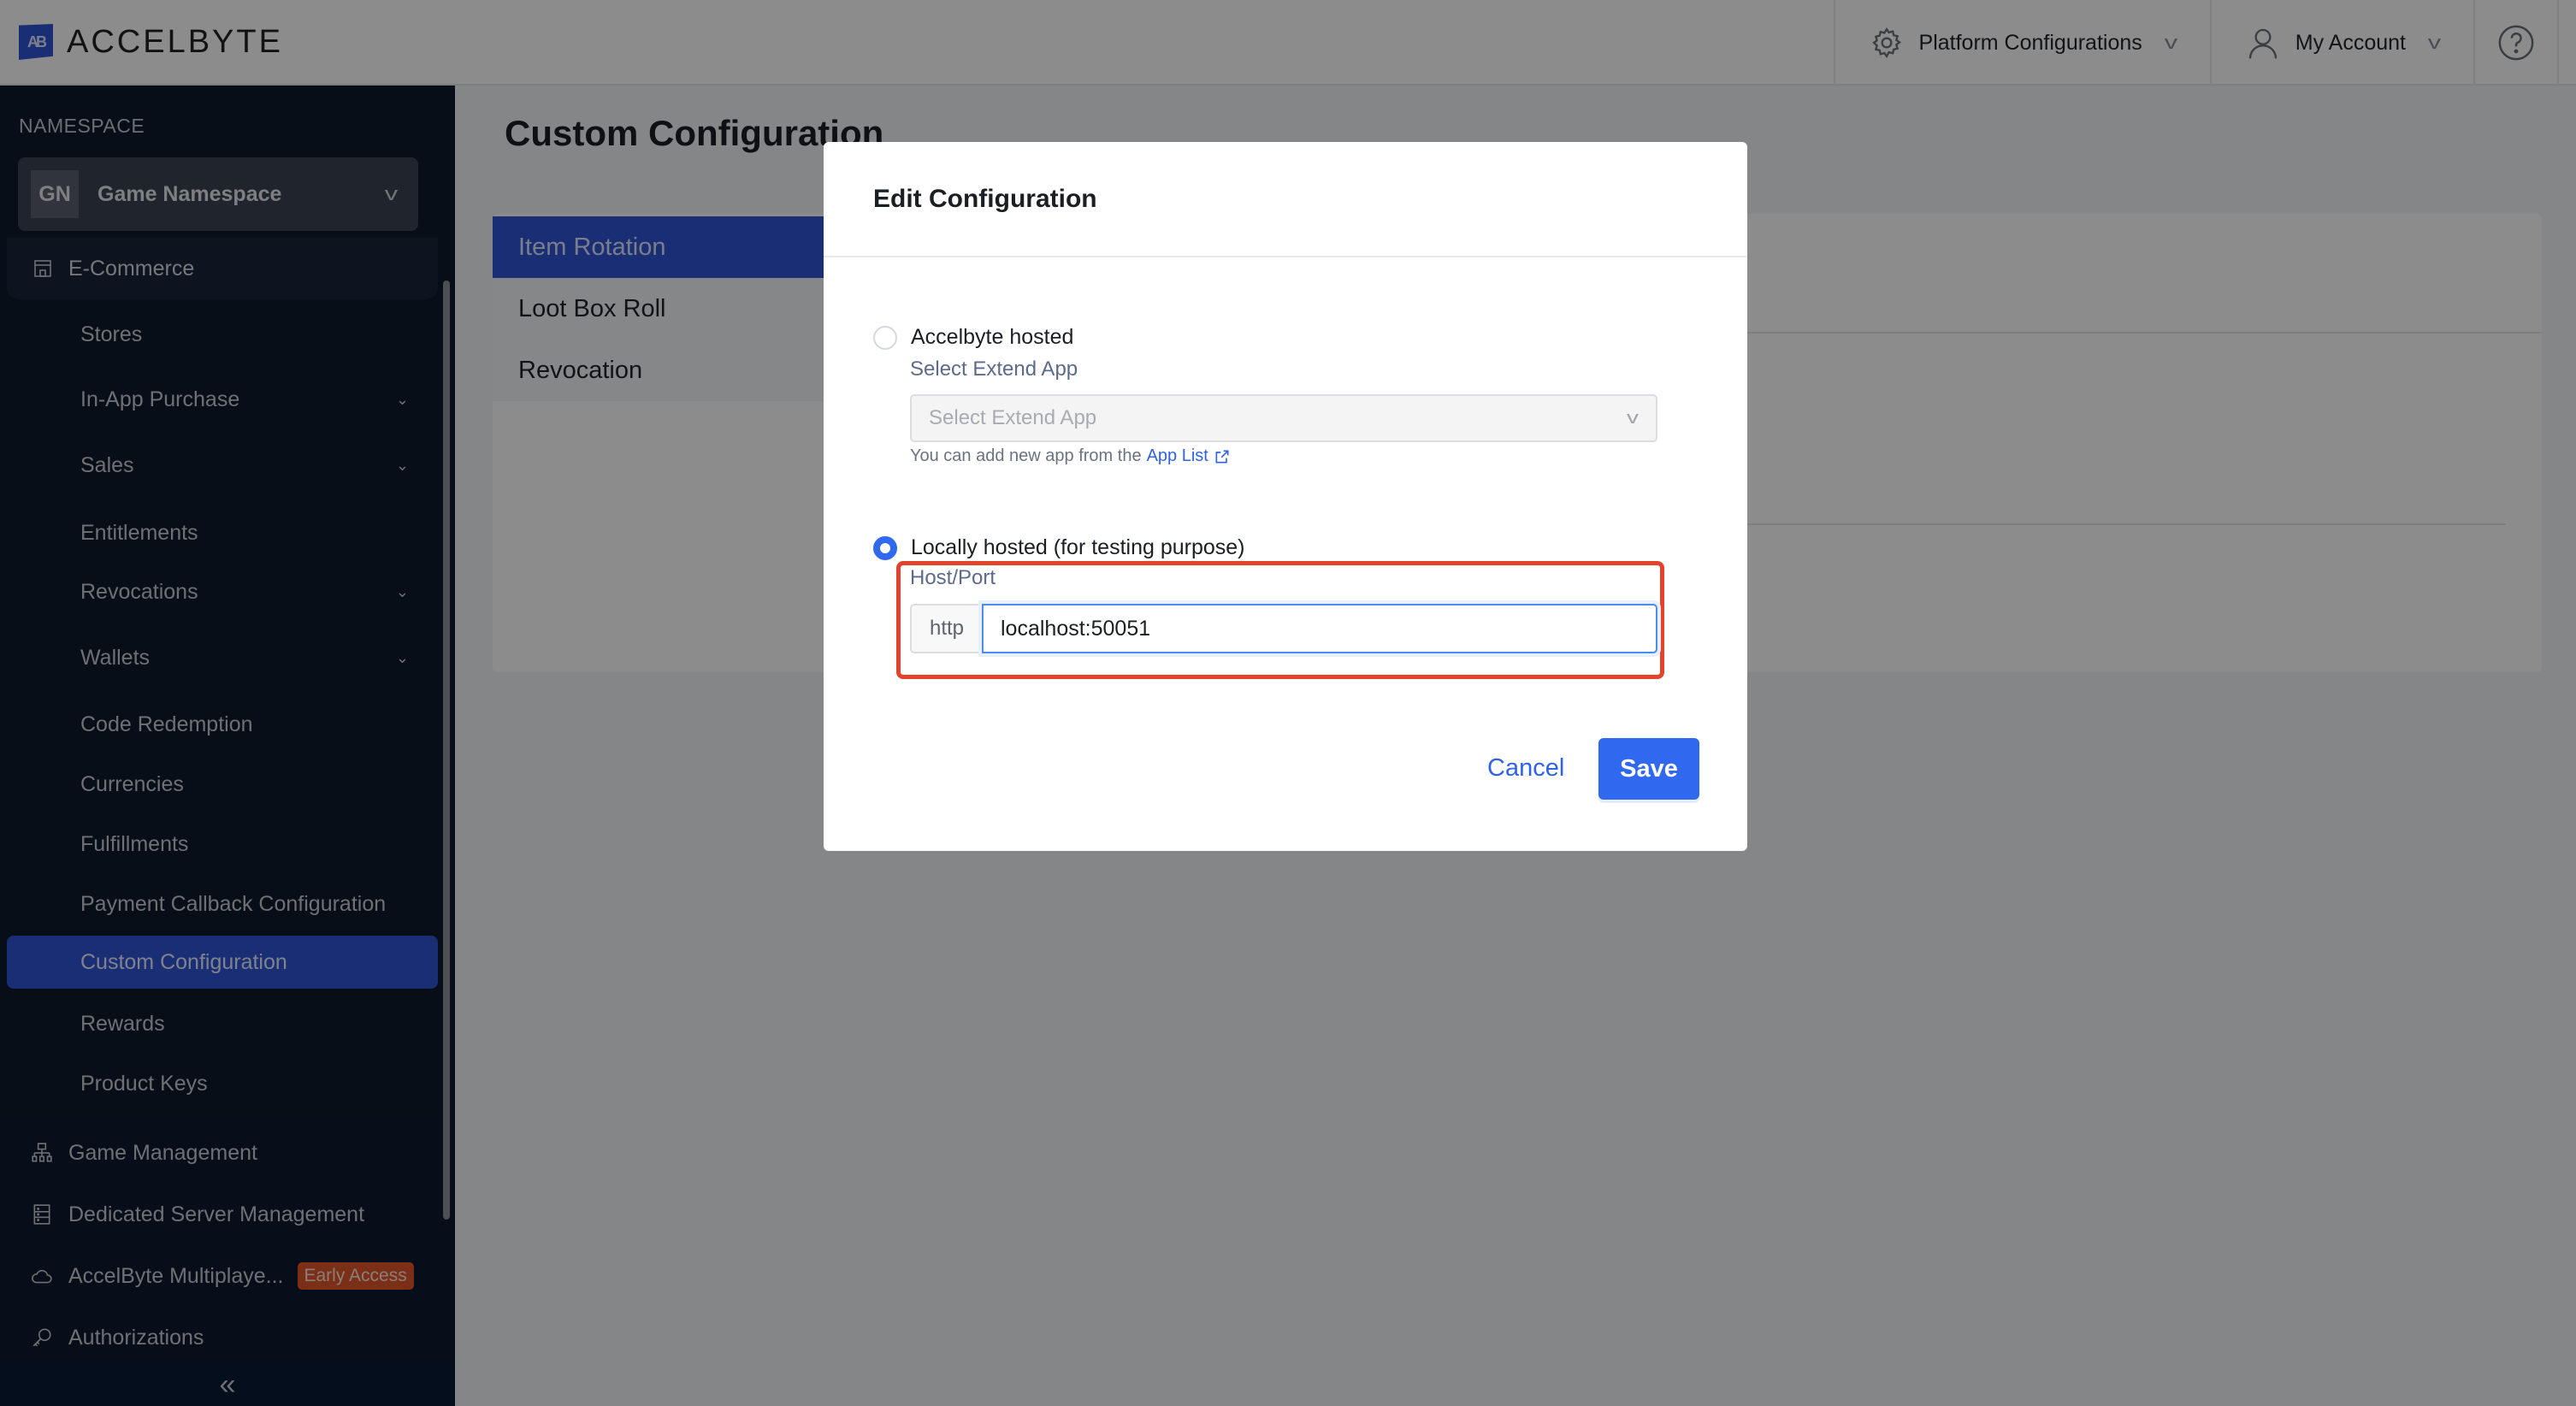  I want to click on helper-text-label: You can add new app from the, so click(1026, 456).